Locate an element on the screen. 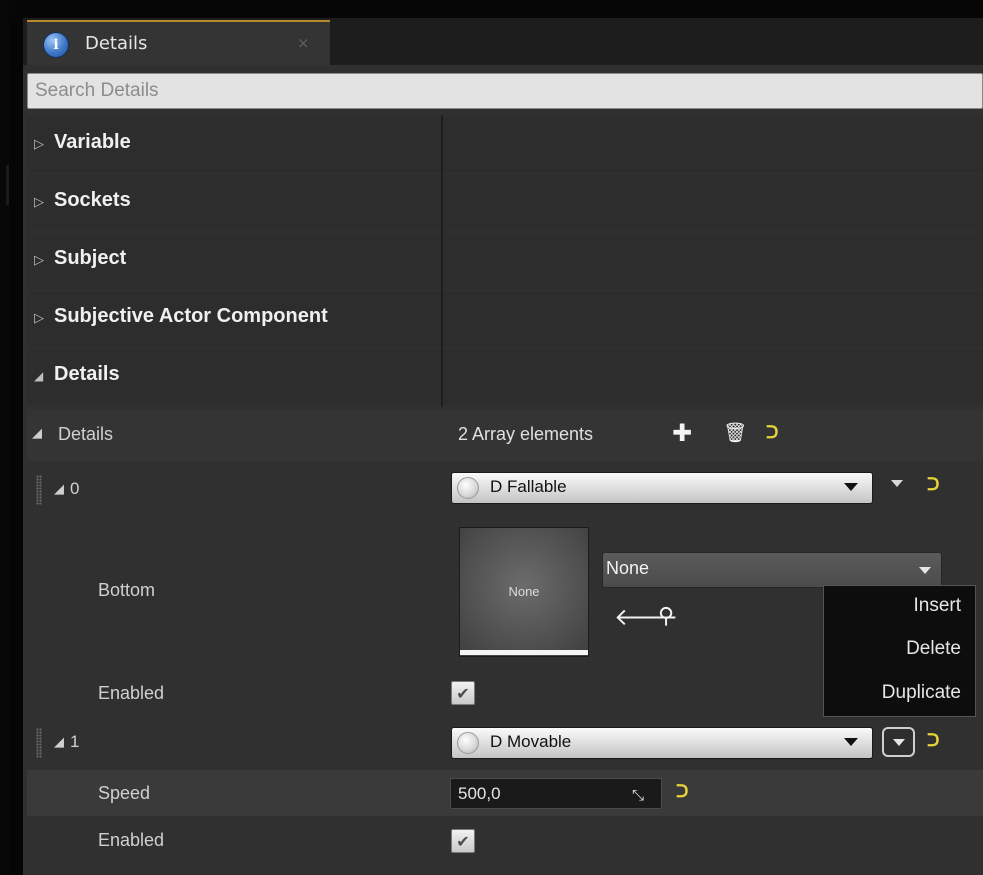 The height and width of the screenshot is (875, 983). drag-resize-icon: ⤡ is located at coordinates (638, 795).